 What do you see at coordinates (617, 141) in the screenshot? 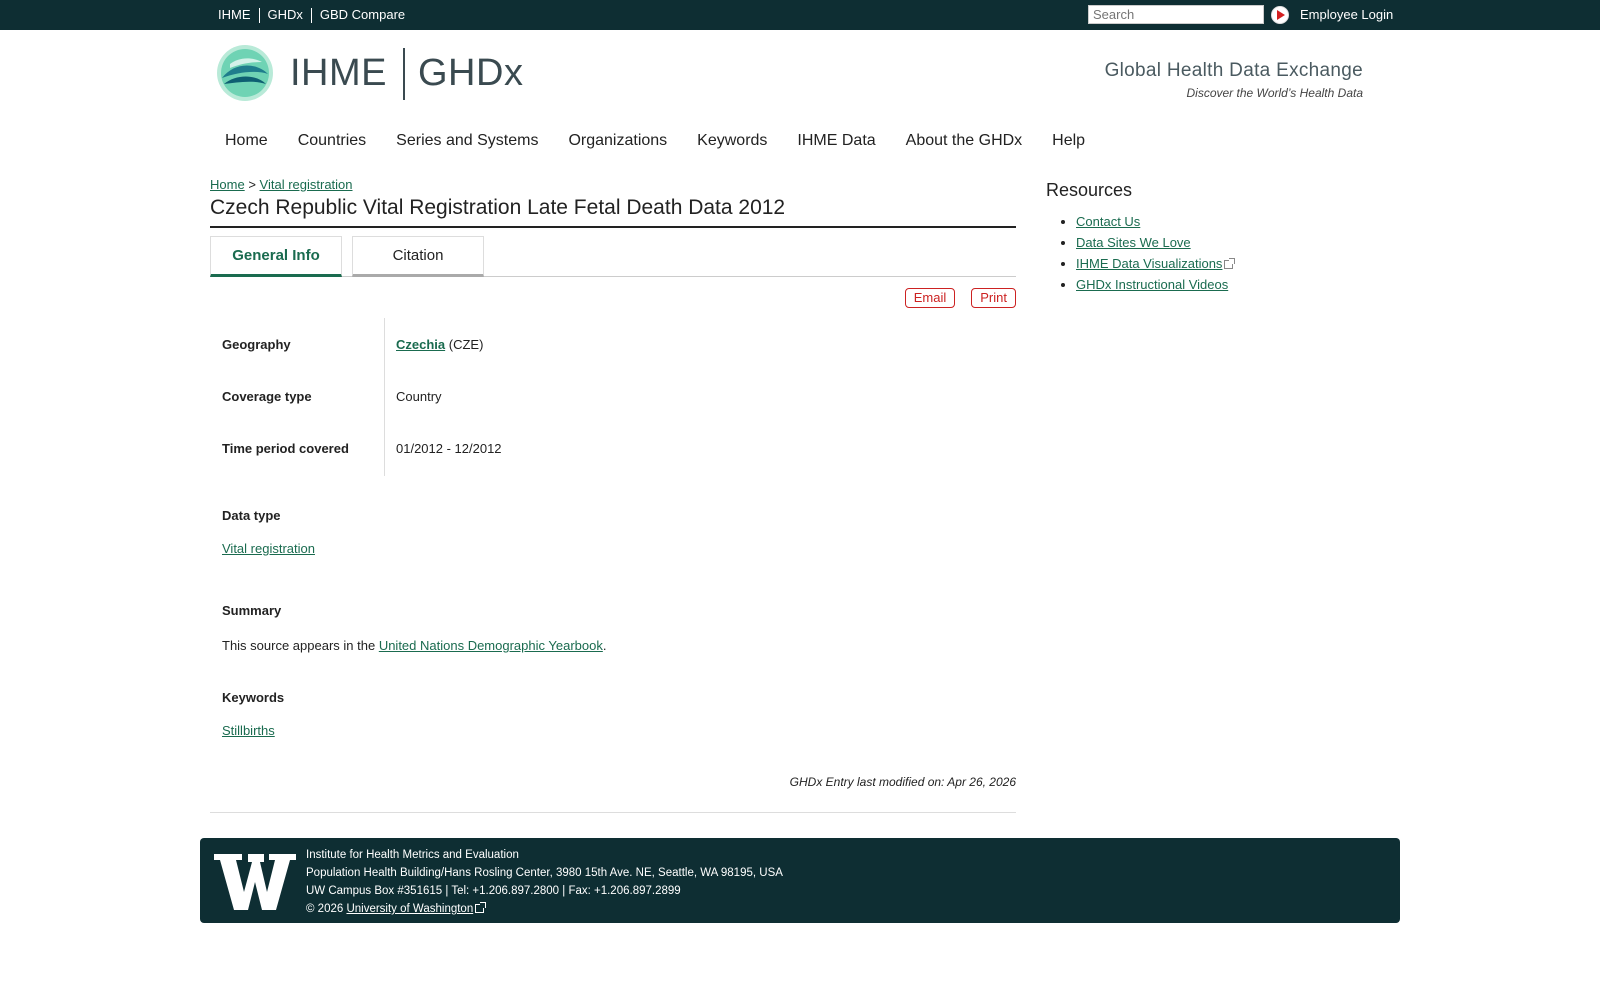
I see `nav-organizations: Organizations` at bounding box center [617, 141].